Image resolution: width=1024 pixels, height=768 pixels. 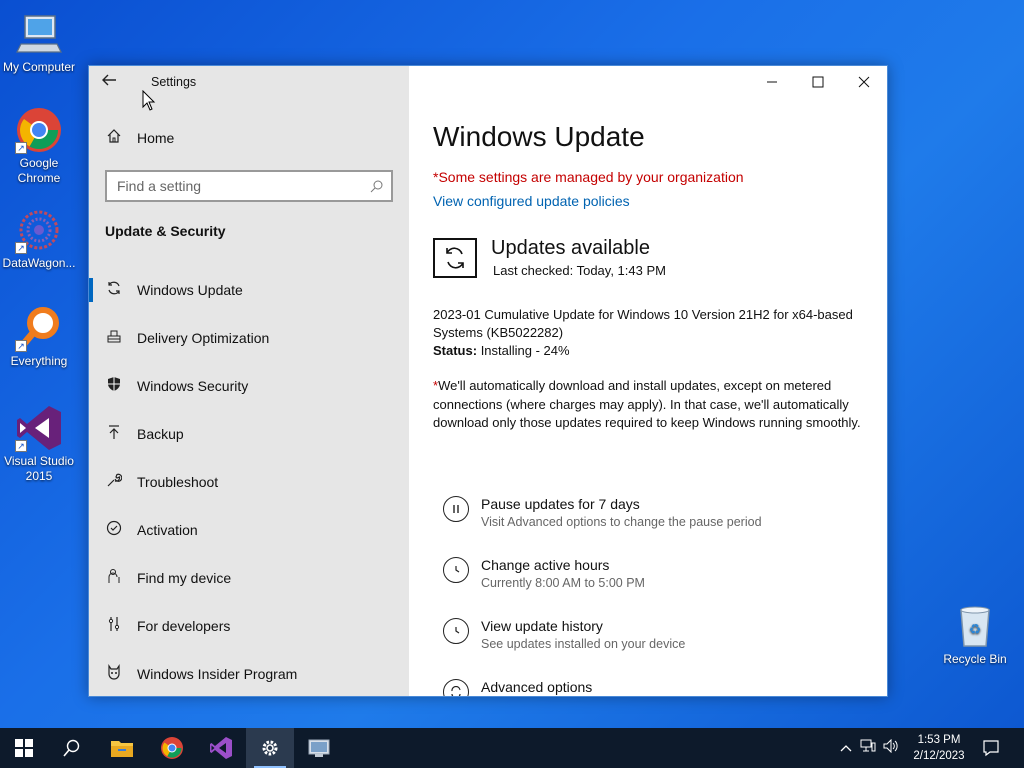 I want to click on update-sync-icon, so click(x=455, y=258).